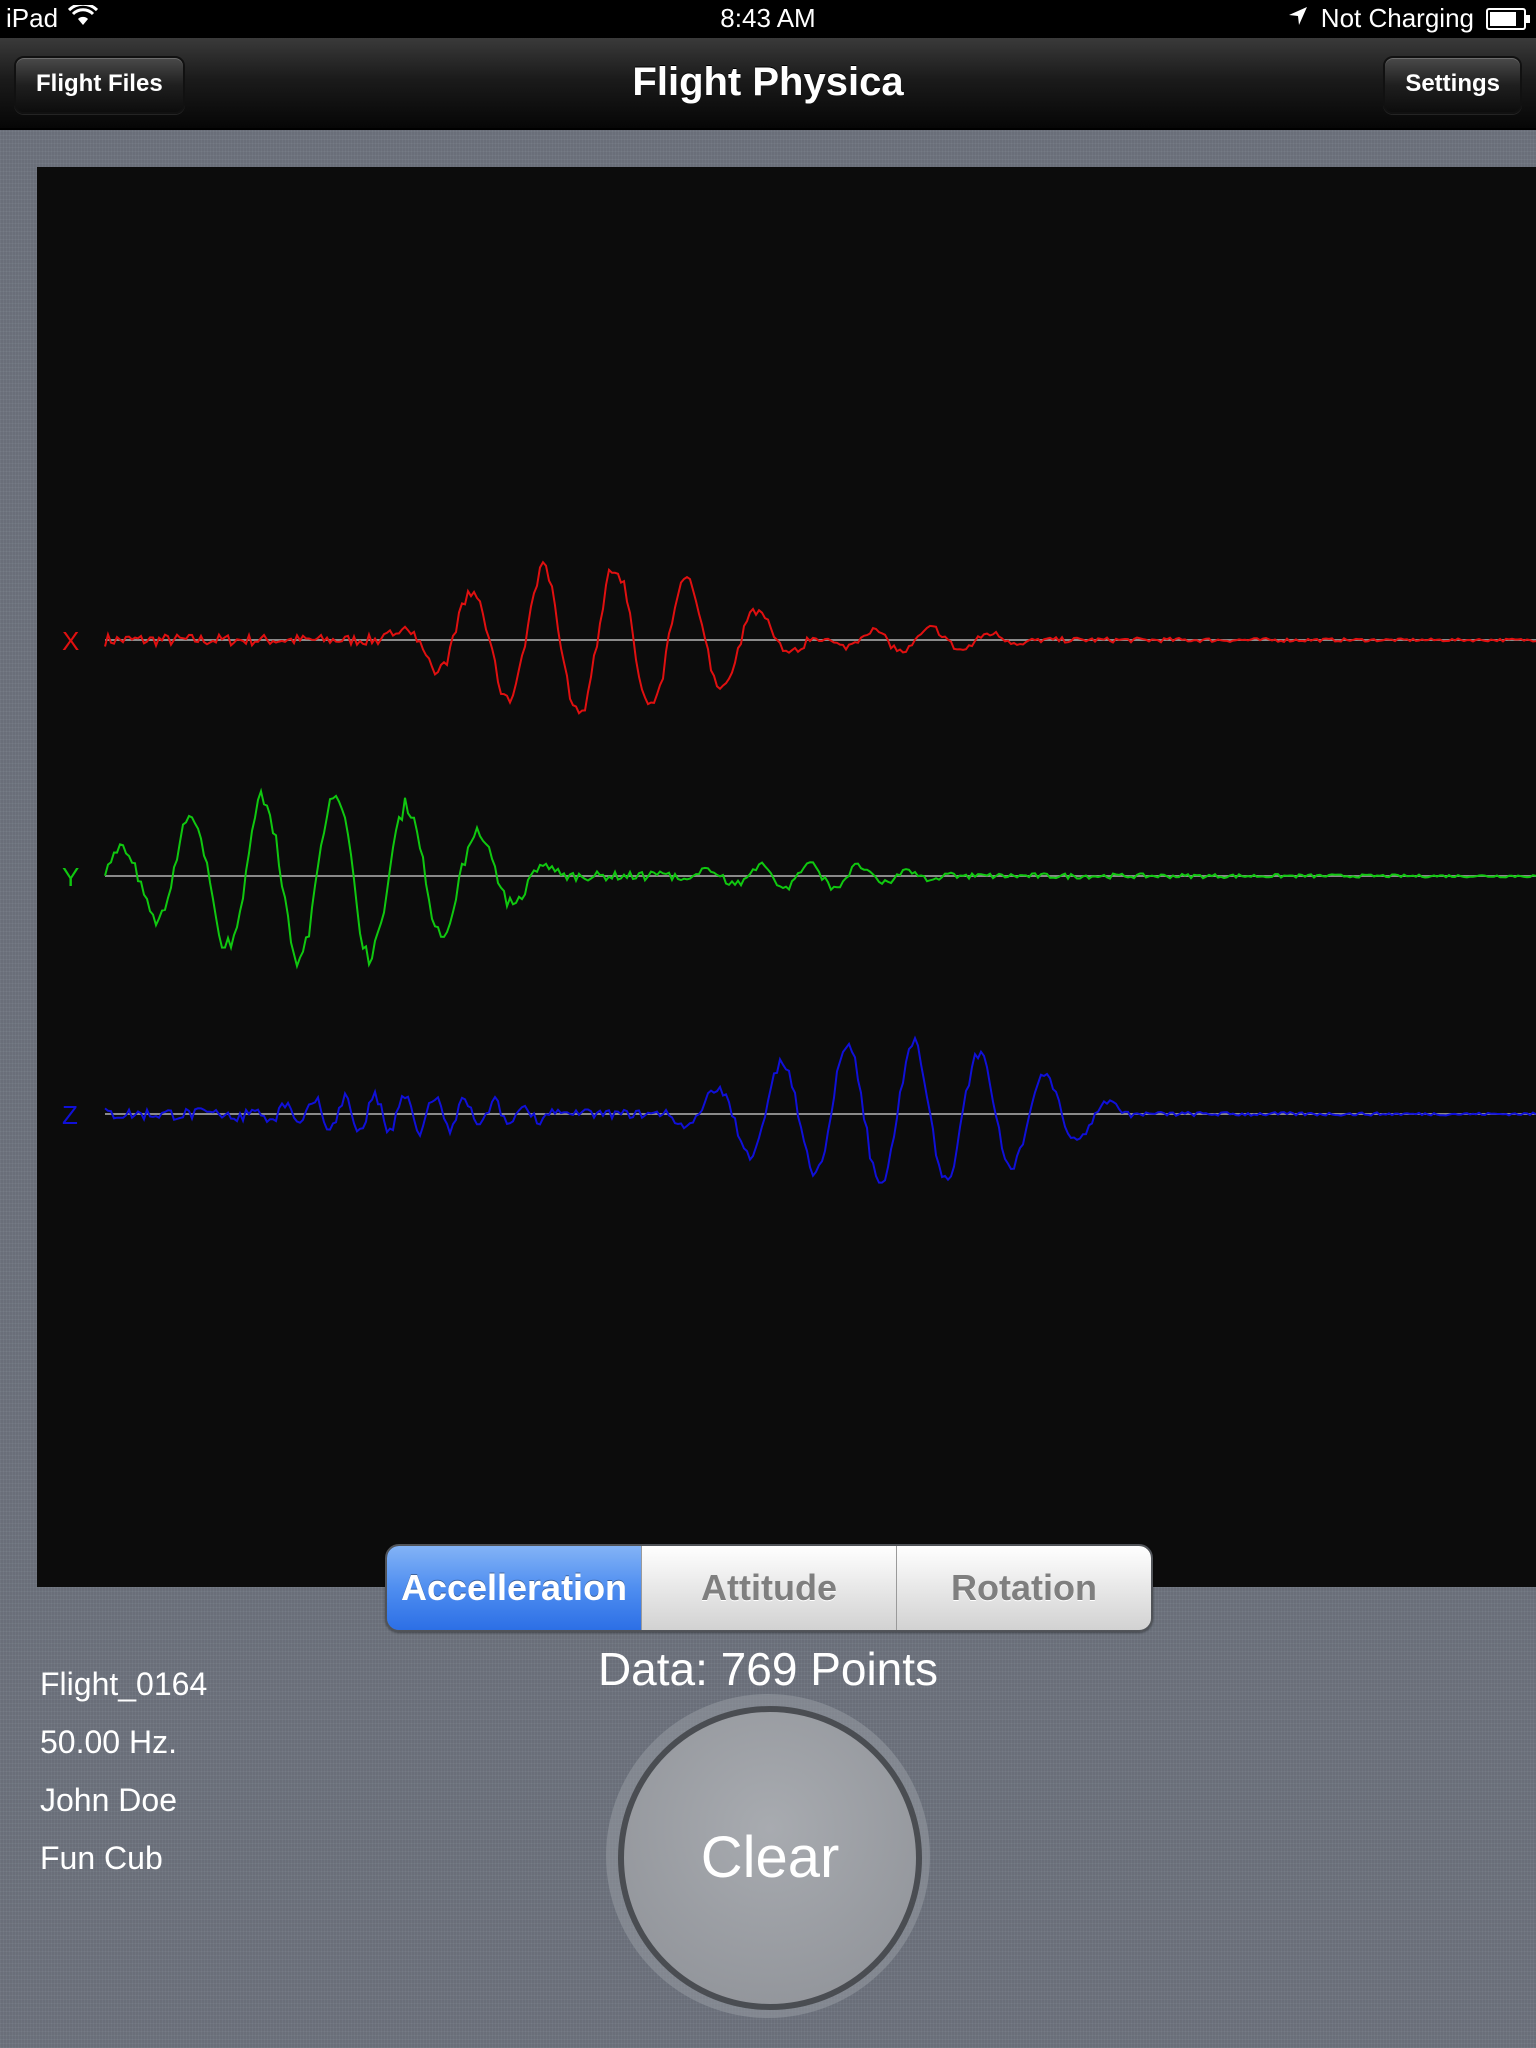 This screenshot has height=2048, width=1536. What do you see at coordinates (820, 637) in the screenshot?
I see `trace-x` at bounding box center [820, 637].